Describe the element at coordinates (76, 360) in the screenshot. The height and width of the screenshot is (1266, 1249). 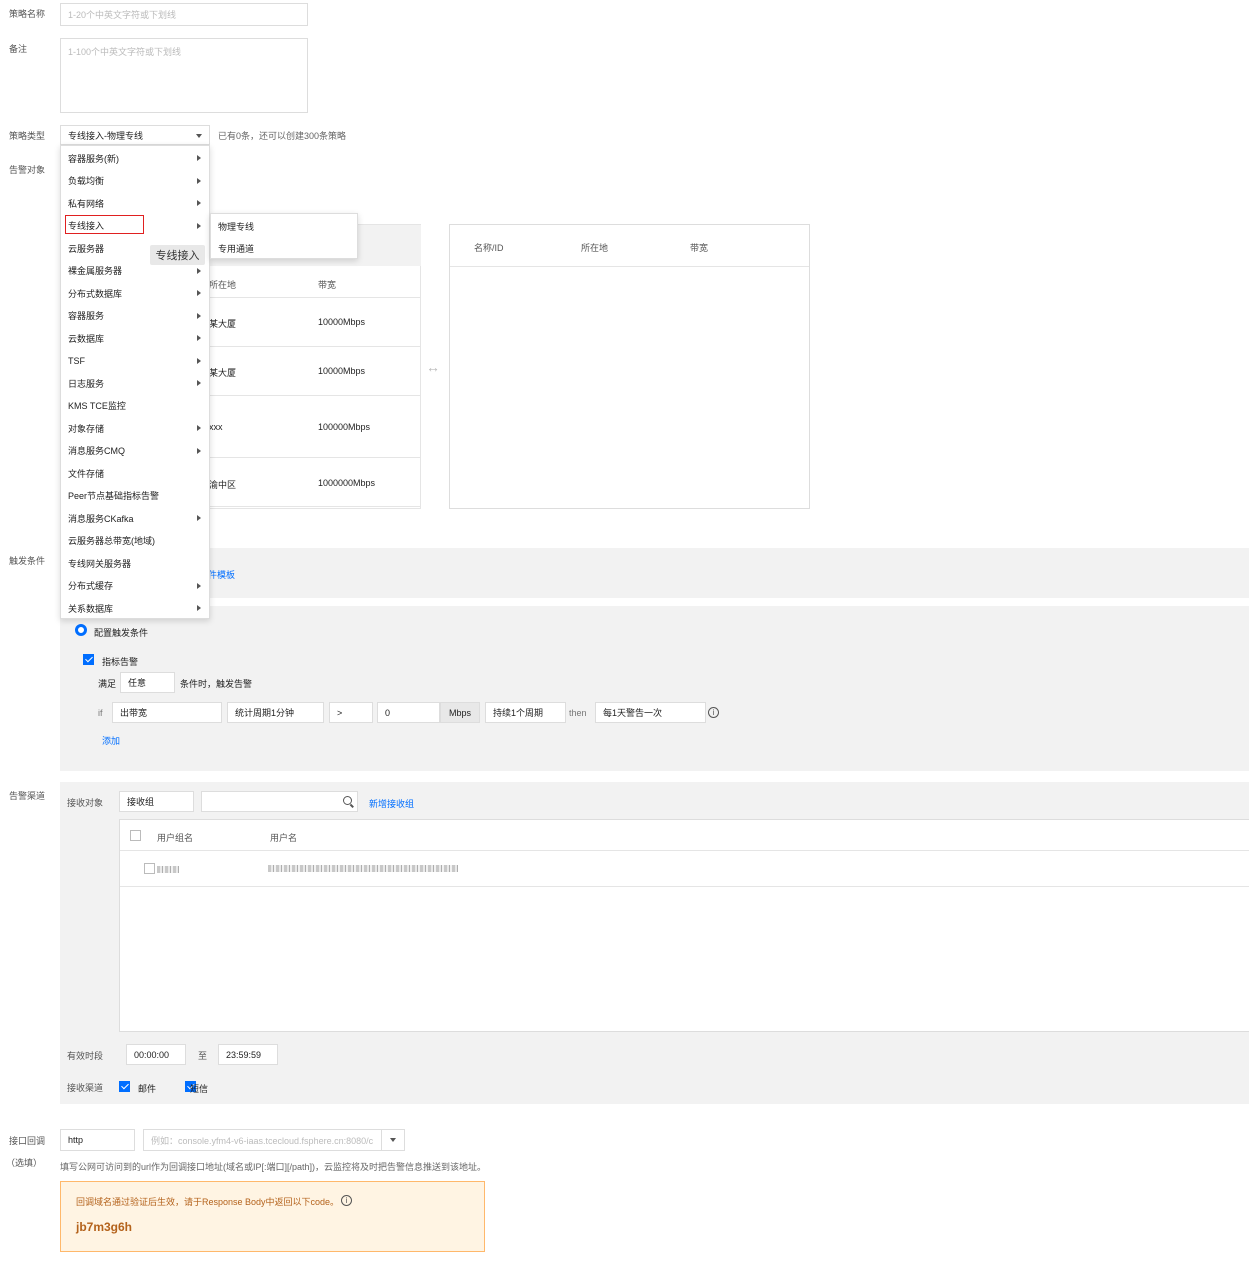
I see `menu-item-label: TSF` at that location.